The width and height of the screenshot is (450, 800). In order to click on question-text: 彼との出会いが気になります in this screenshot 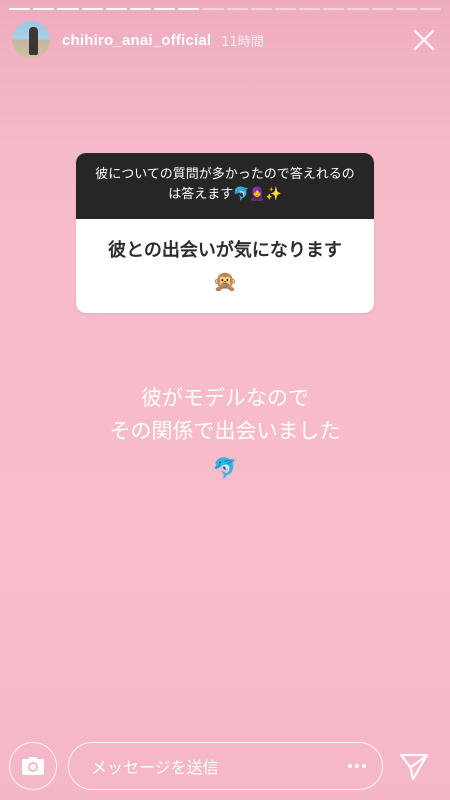, I will do `click(225, 250)`.